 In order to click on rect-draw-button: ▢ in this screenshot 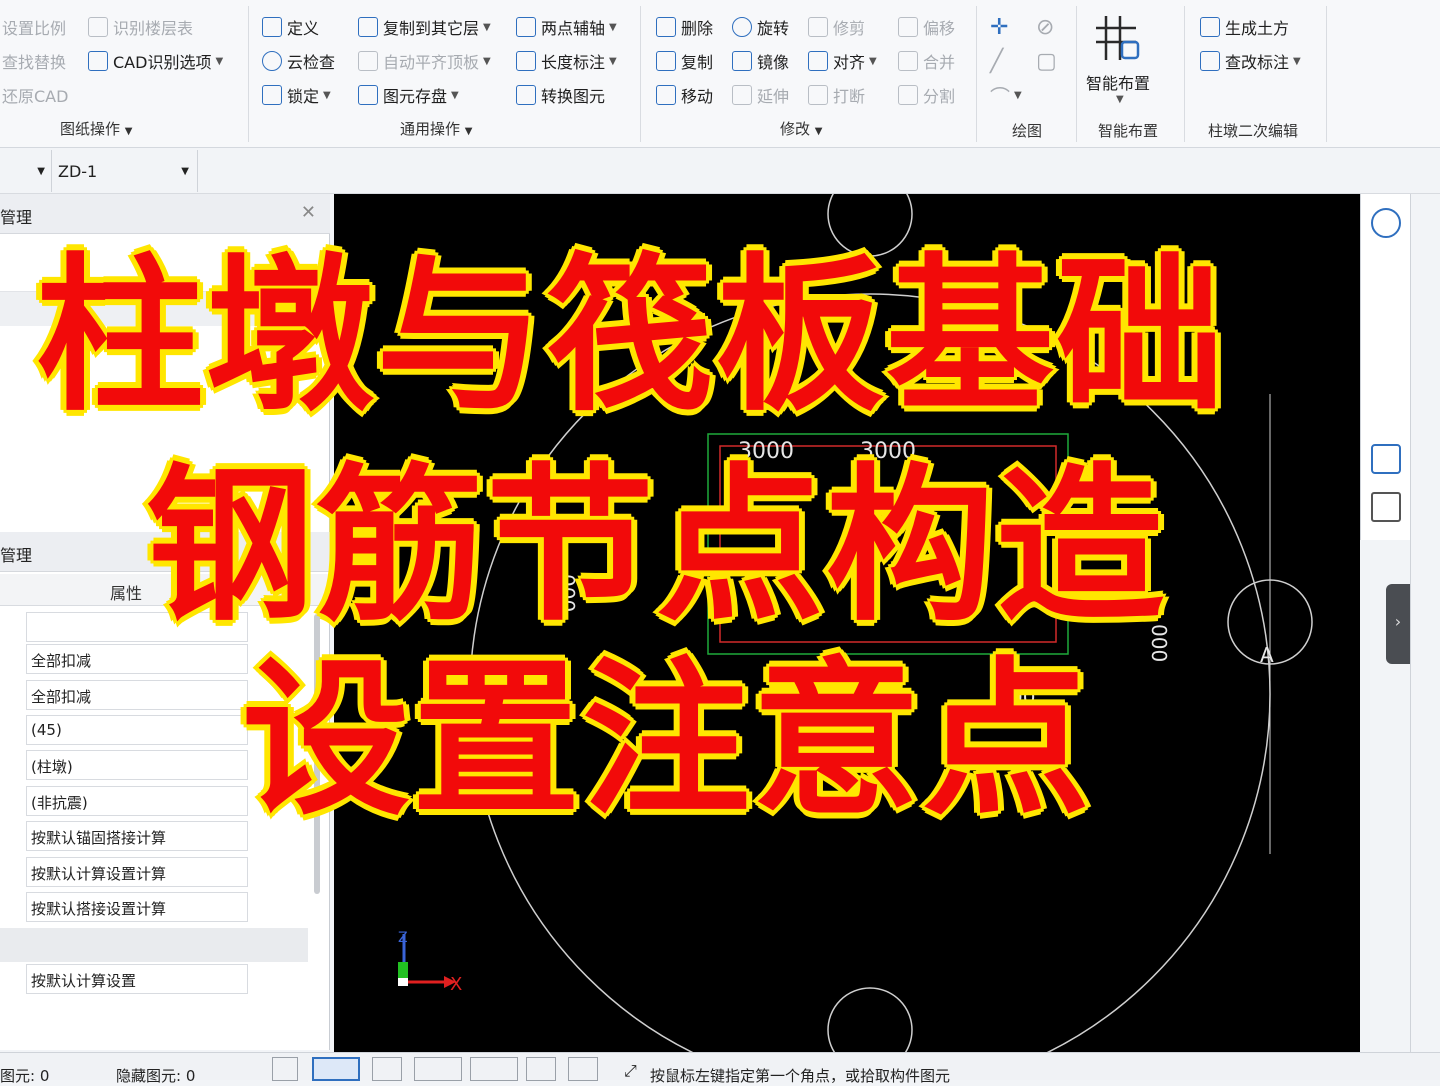, I will do `click(1046, 61)`.